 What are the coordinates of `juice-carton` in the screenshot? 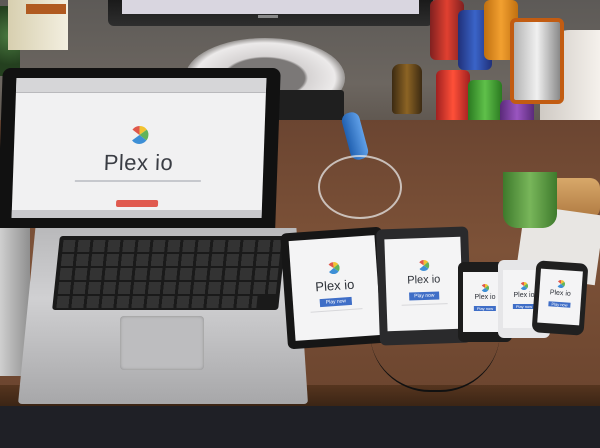 It's located at (38, 25).